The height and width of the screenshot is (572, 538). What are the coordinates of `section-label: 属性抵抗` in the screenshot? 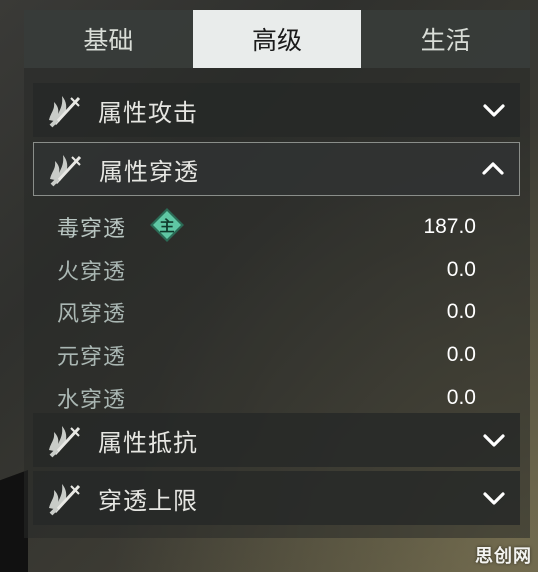 It's located at (148, 442).